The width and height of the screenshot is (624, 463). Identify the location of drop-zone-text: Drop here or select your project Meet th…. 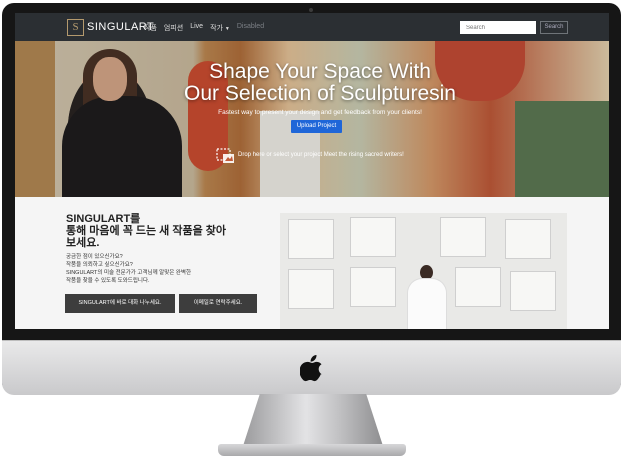
(321, 155).